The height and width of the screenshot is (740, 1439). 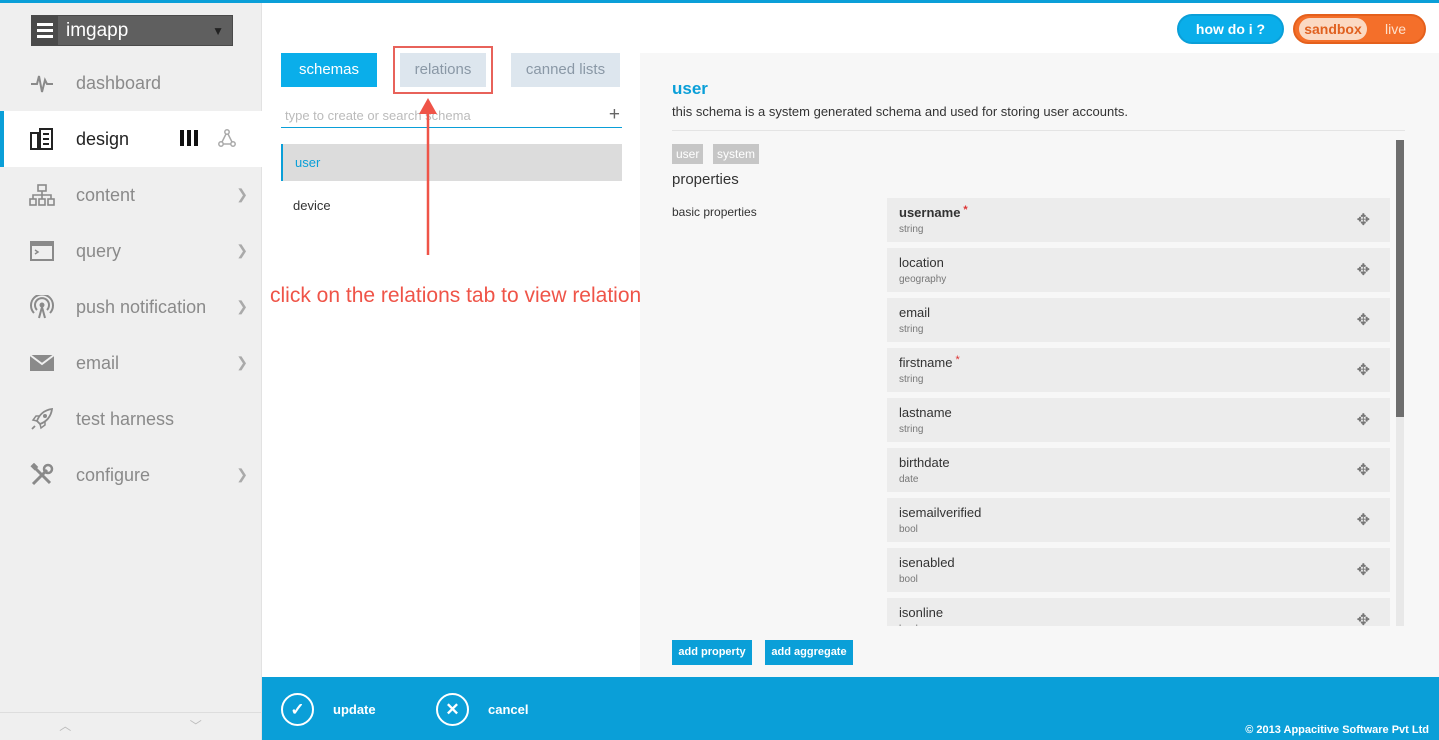 I want to click on property-row: username * string ✥, so click(x=1138, y=220).